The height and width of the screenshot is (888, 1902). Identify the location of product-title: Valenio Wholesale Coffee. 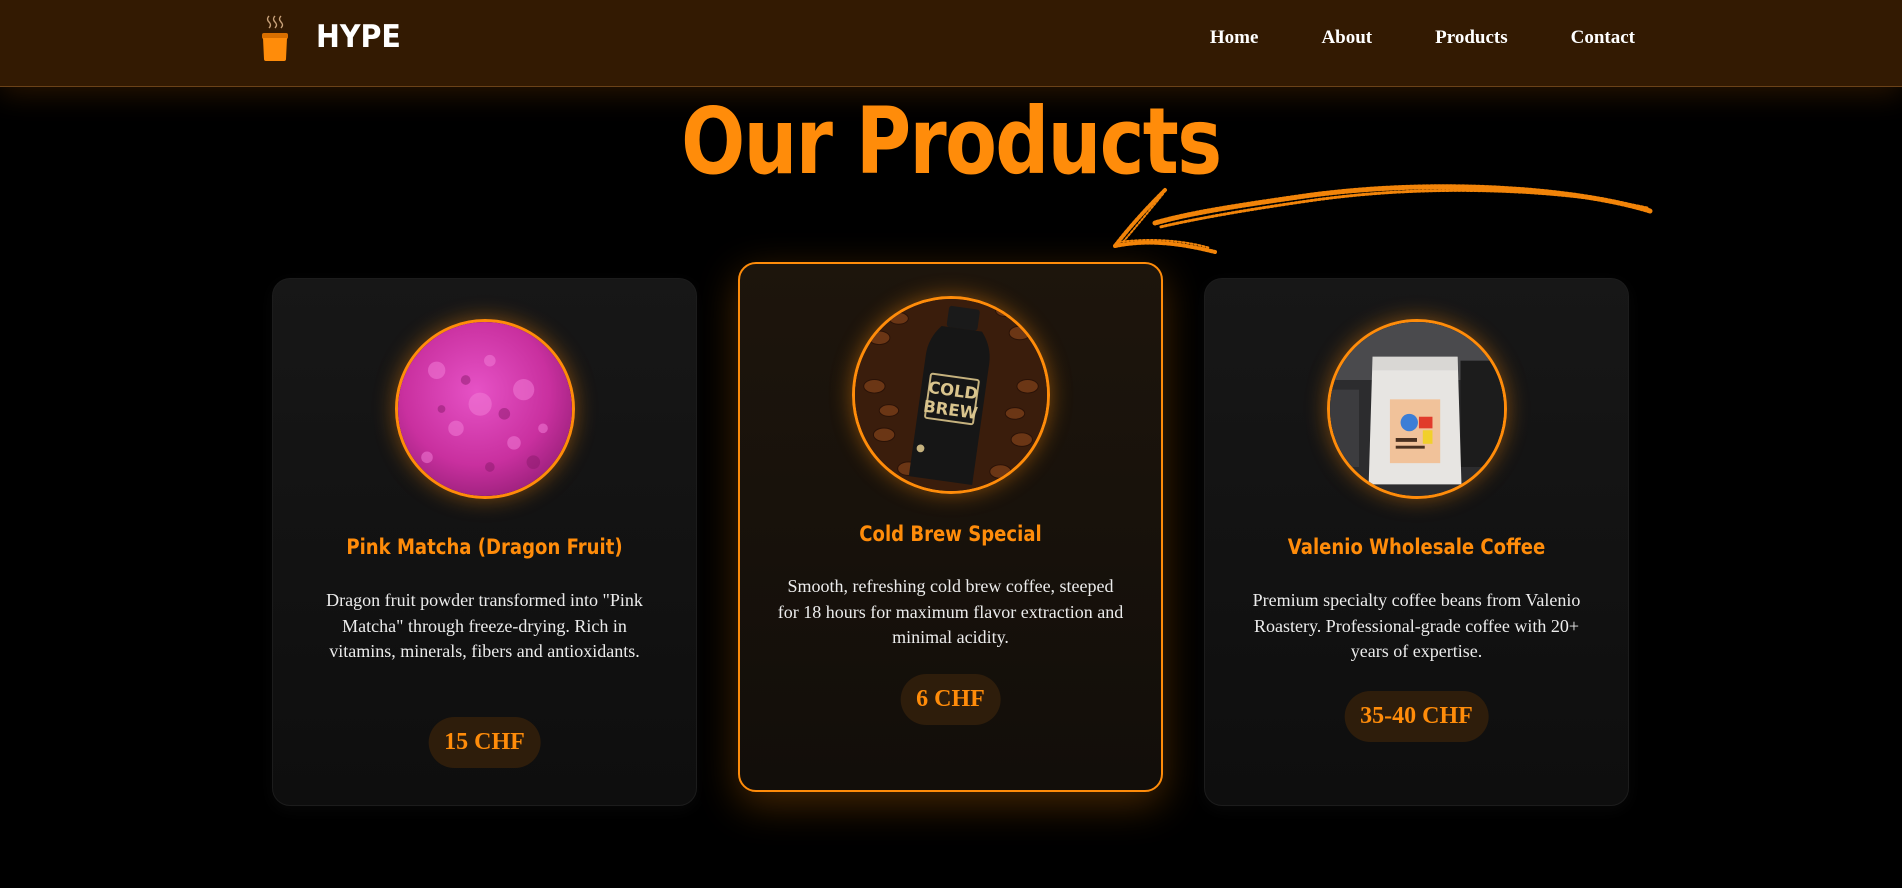
(1416, 547).